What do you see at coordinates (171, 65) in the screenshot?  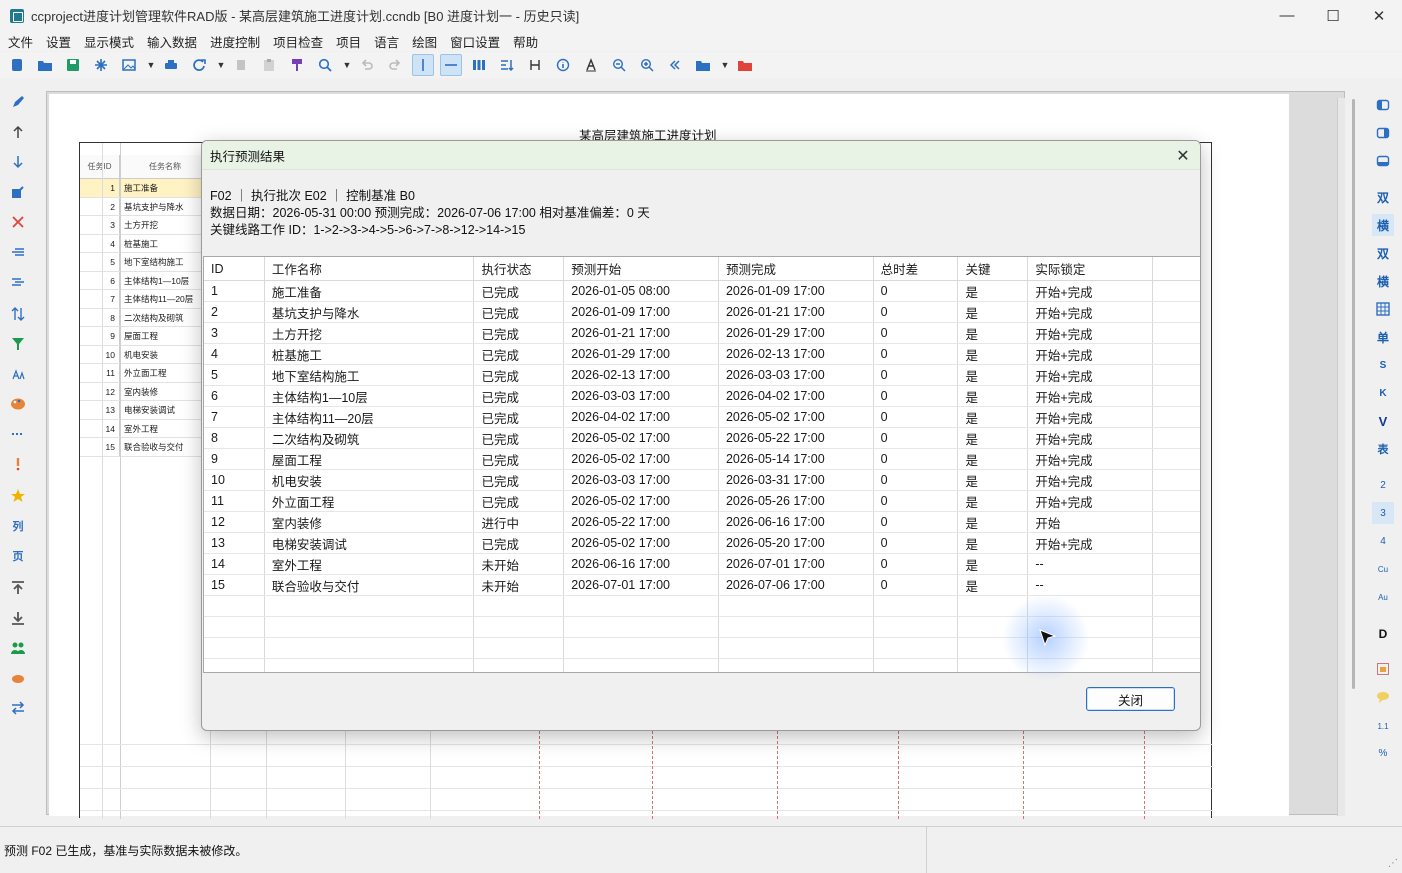 I see `print-icon` at bounding box center [171, 65].